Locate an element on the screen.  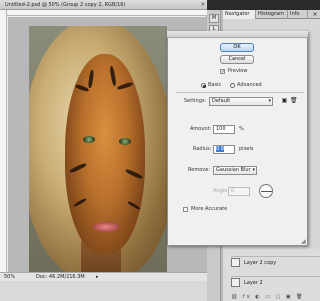
dialog-divider is located at coordinates (240, 92).